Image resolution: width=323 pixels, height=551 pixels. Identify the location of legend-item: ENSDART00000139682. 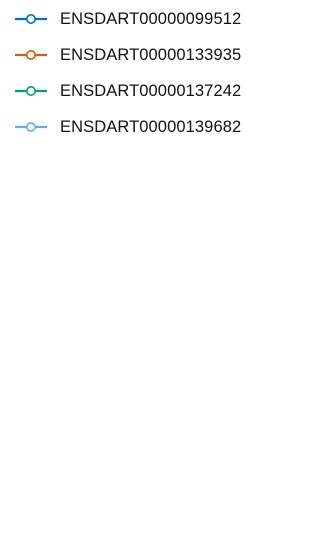
(127, 127).